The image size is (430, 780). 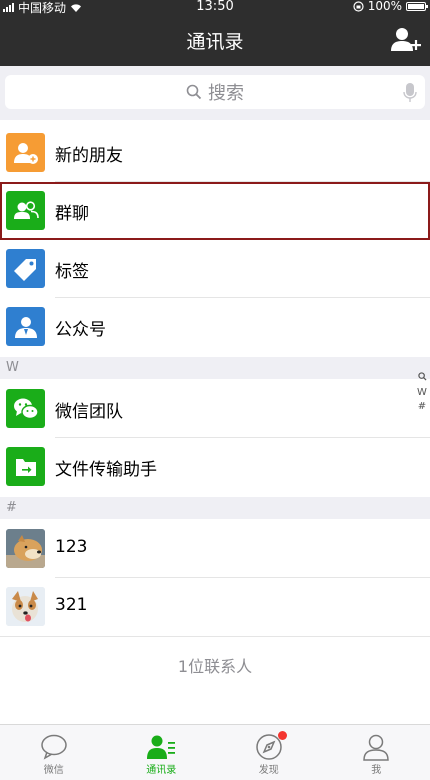 What do you see at coordinates (89, 156) in the screenshot?
I see `new-friends-label: 新的朋友` at bounding box center [89, 156].